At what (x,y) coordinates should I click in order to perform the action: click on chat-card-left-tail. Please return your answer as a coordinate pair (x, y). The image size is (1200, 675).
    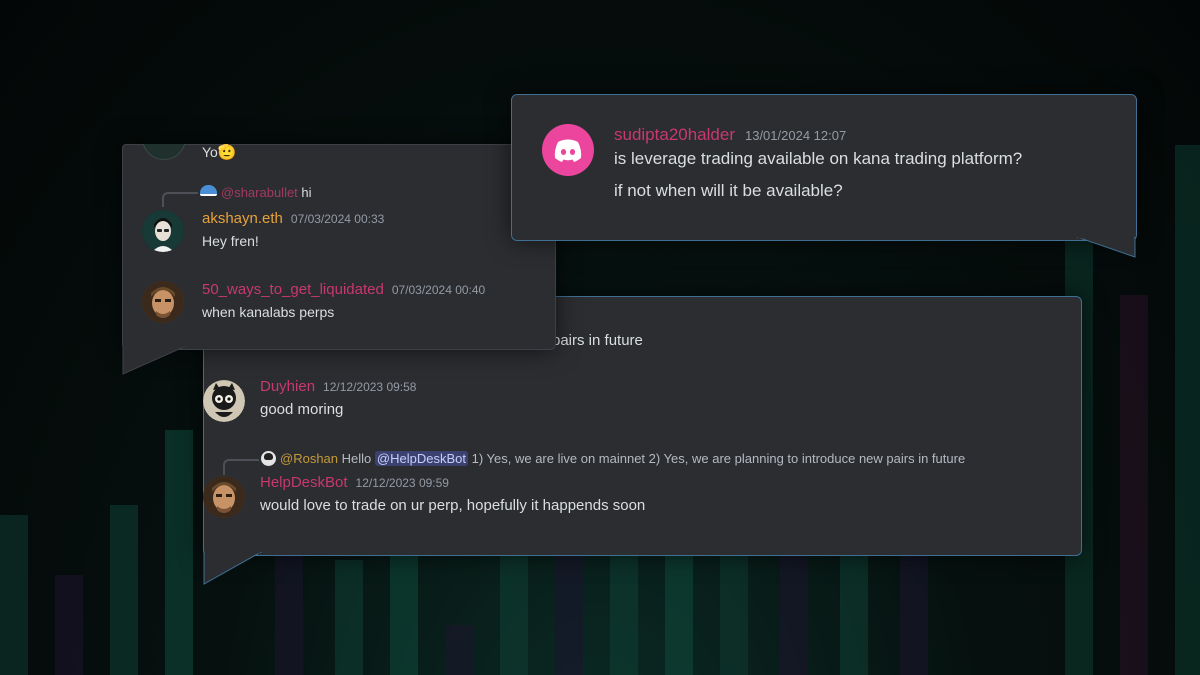
    Looking at the image, I should click on (154, 360).